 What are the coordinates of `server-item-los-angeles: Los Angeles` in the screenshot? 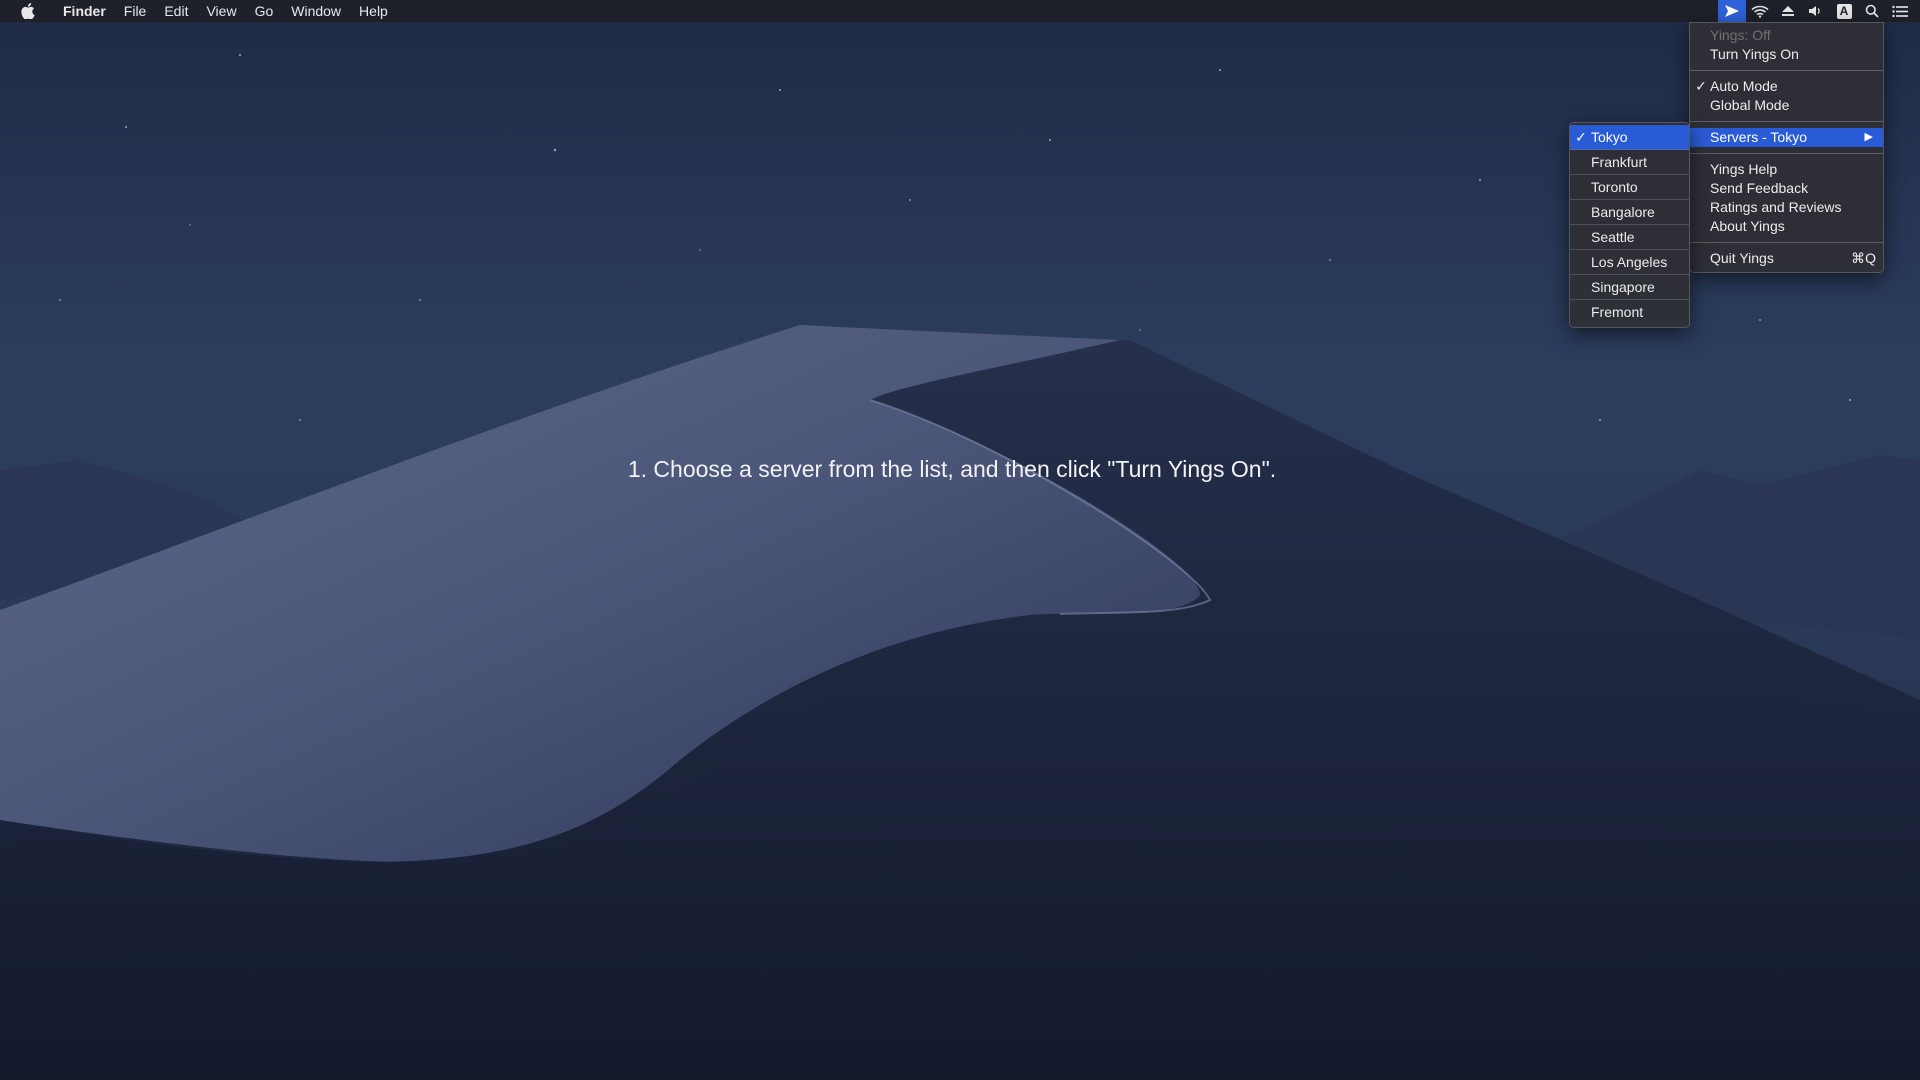 It's located at (1629, 262).